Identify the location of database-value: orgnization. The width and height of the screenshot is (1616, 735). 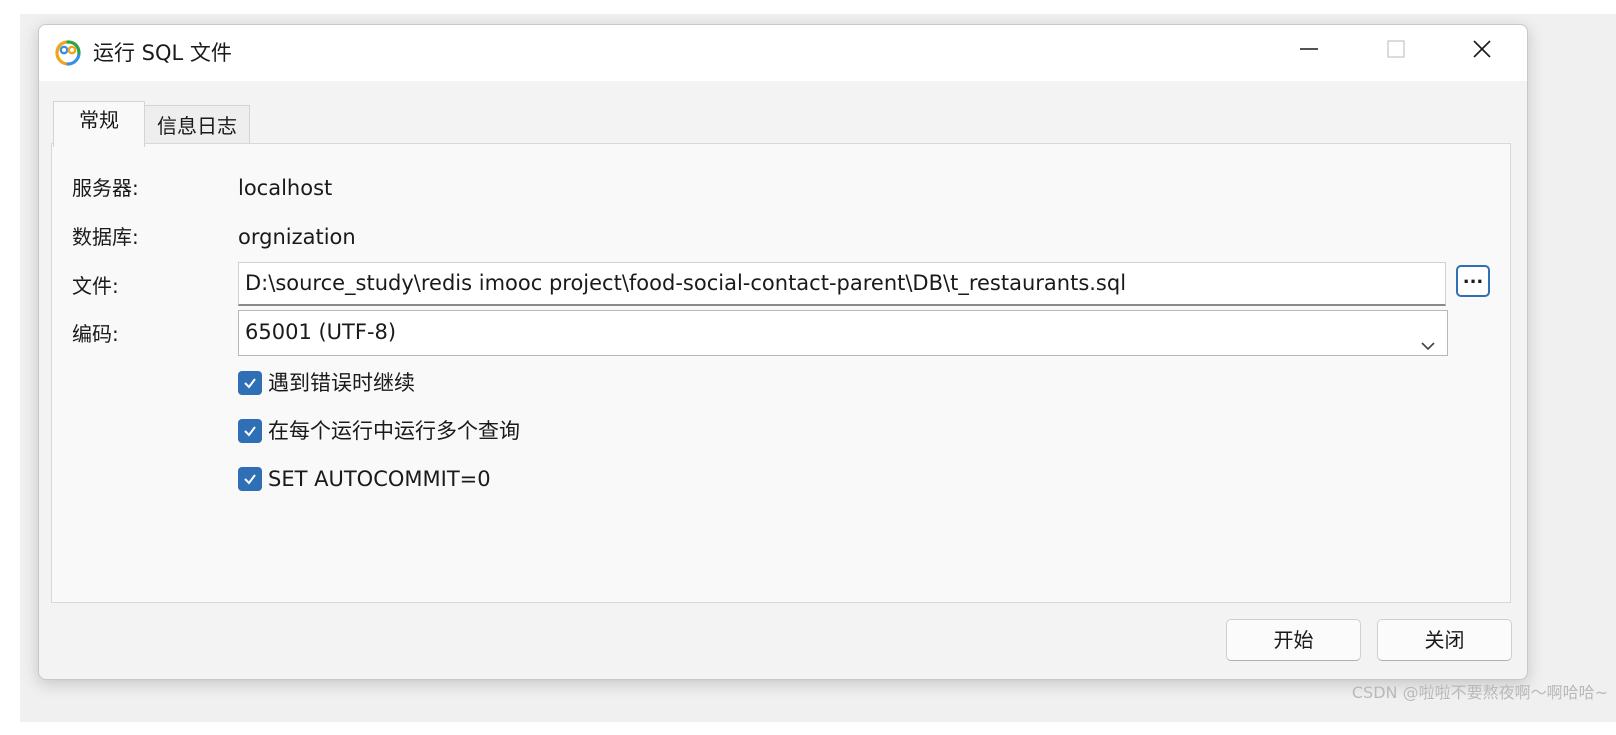
(297, 237).